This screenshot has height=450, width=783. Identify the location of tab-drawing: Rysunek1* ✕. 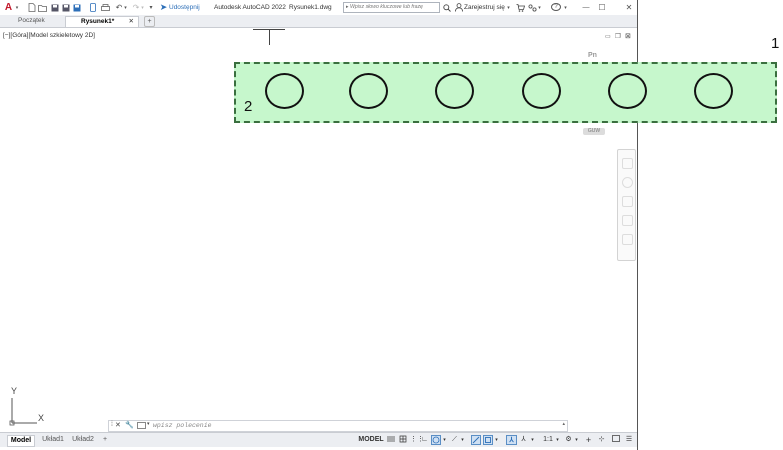
(102, 21).